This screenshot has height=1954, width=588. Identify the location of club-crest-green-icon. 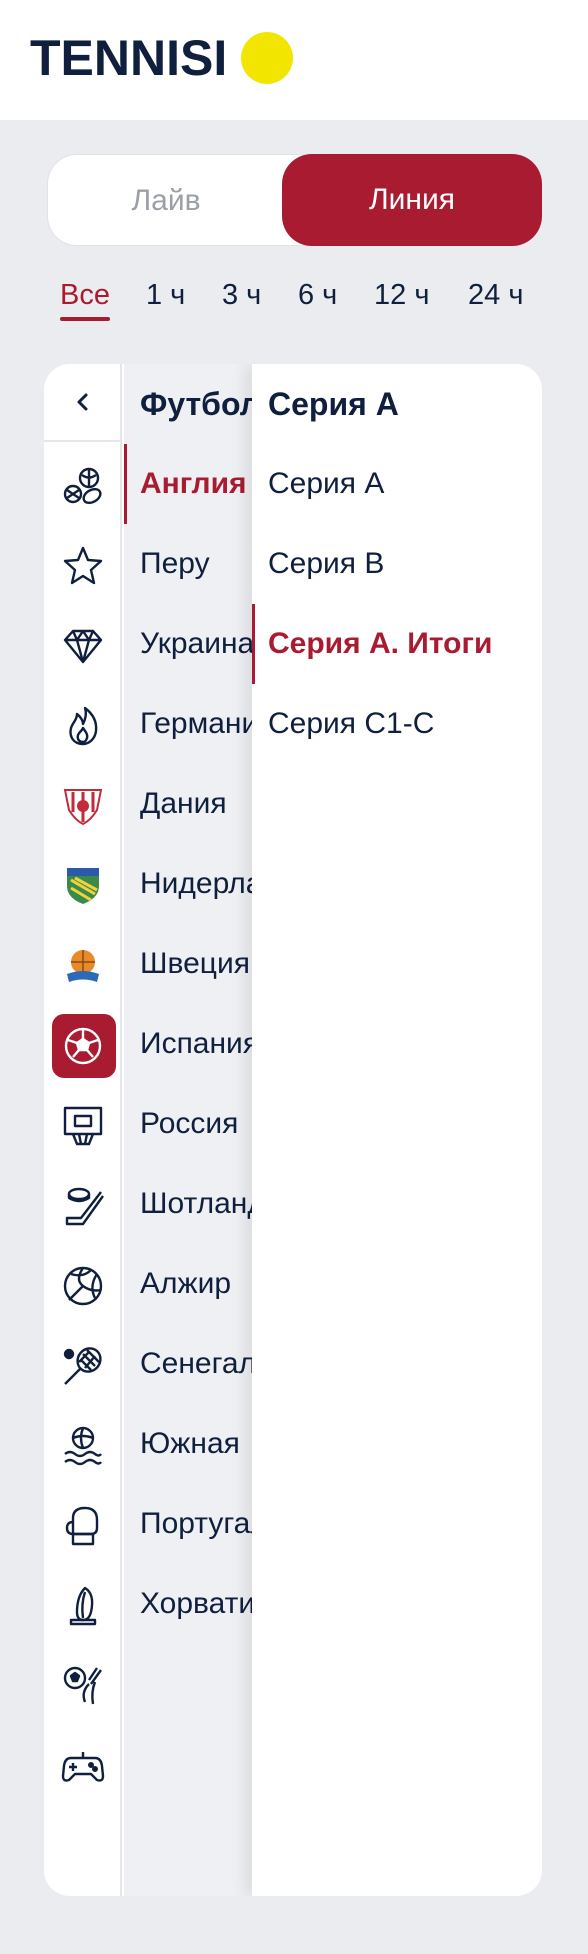
(83, 886).